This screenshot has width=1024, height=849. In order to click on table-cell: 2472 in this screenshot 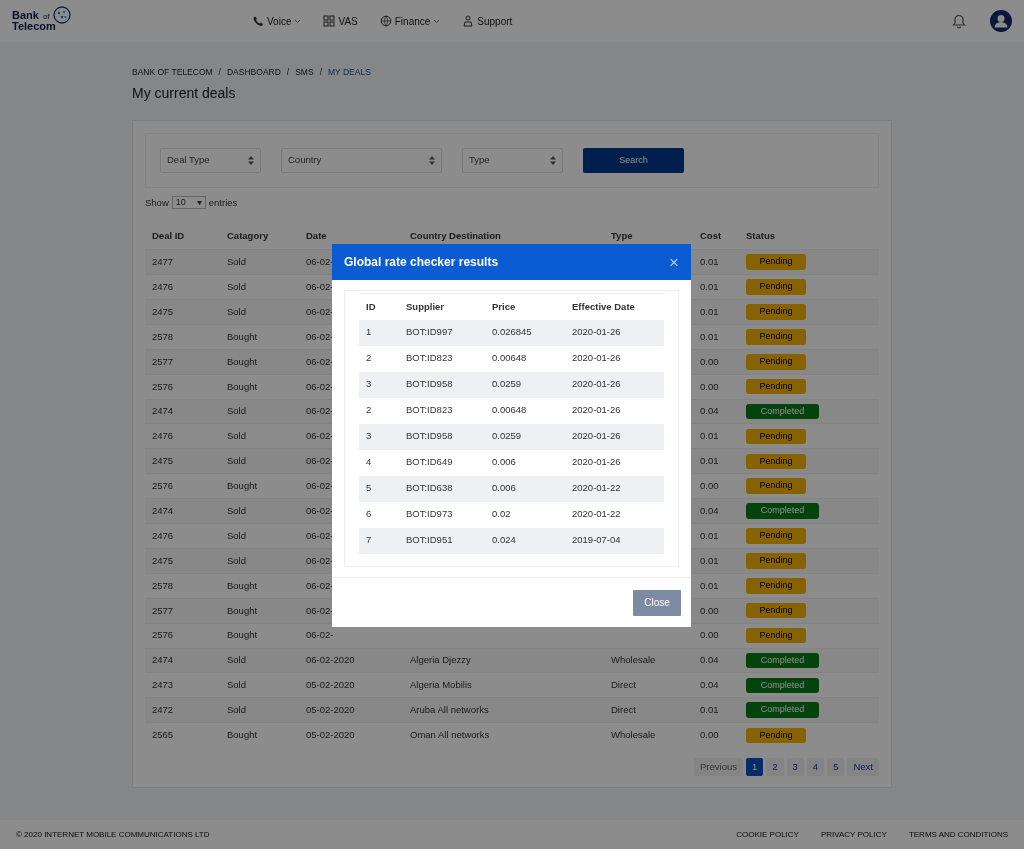, I will do `click(163, 710)`.